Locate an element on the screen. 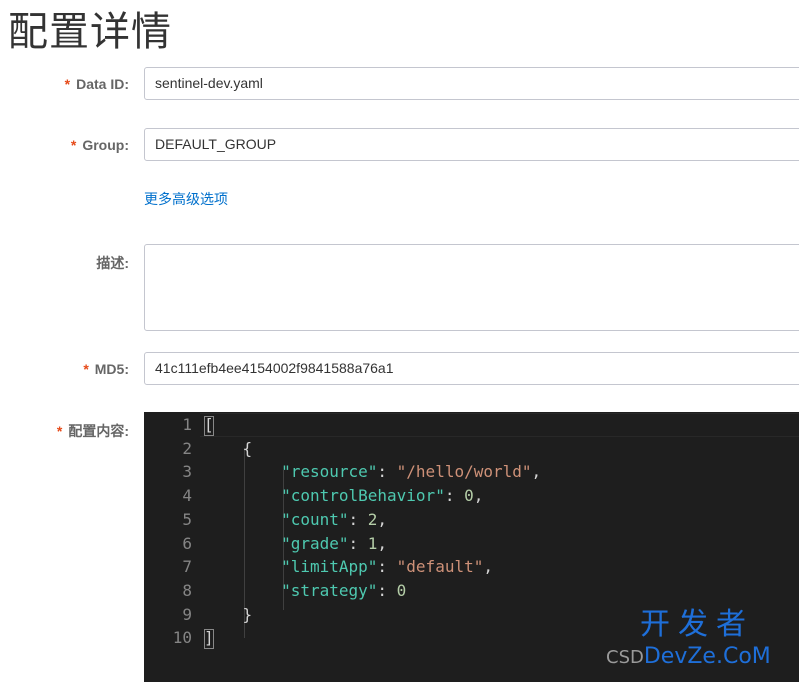  description-label-text: 描述: is located at coordinates (112, 263).